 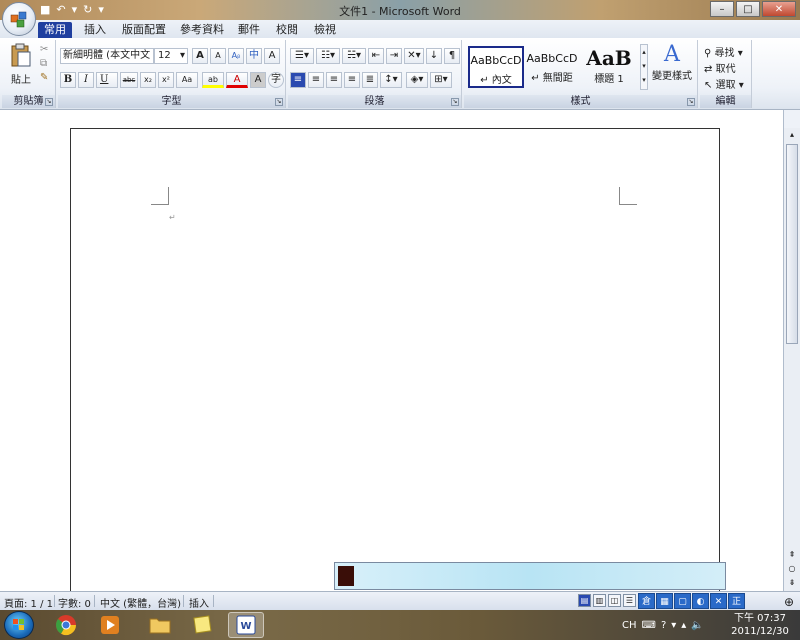 I want to click on tab-insert: 插入, so click(x=95, y=30).